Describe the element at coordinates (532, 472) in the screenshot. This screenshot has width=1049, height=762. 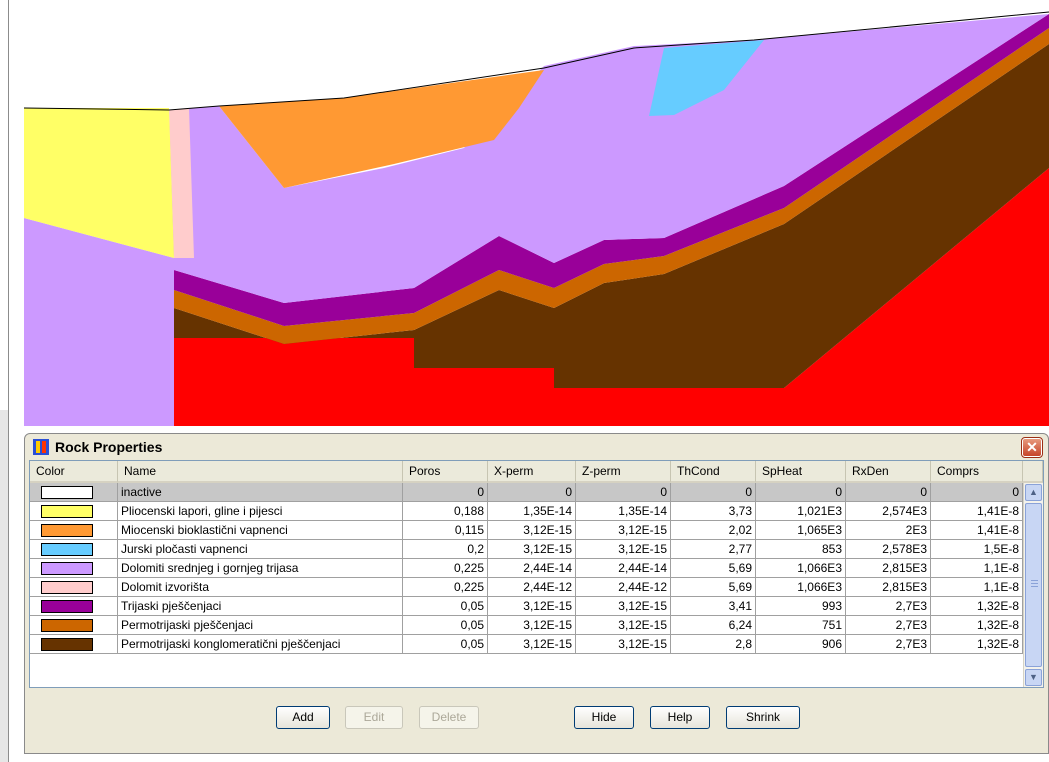
I see `column-header-x-perm: X-perm` at that location.